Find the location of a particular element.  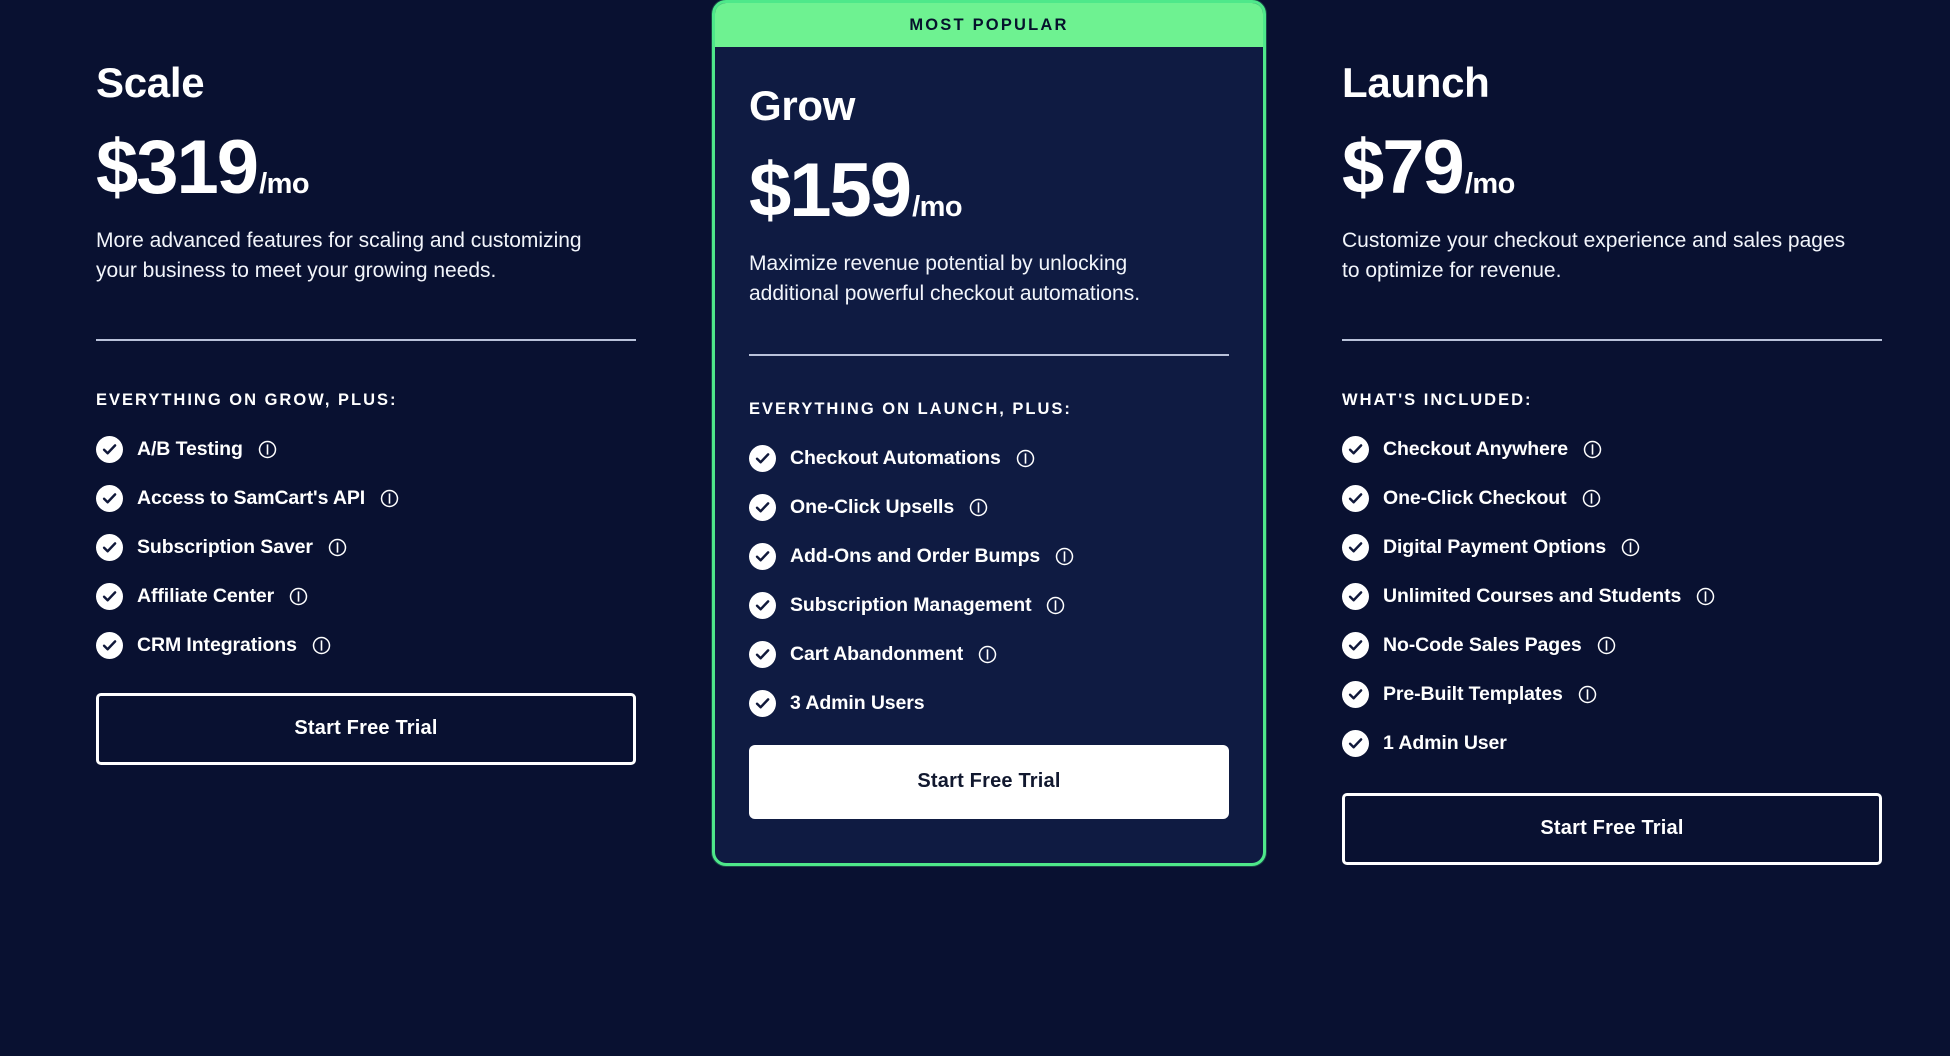

feature-label: Subscription Management is located at coordinates (911, 604).